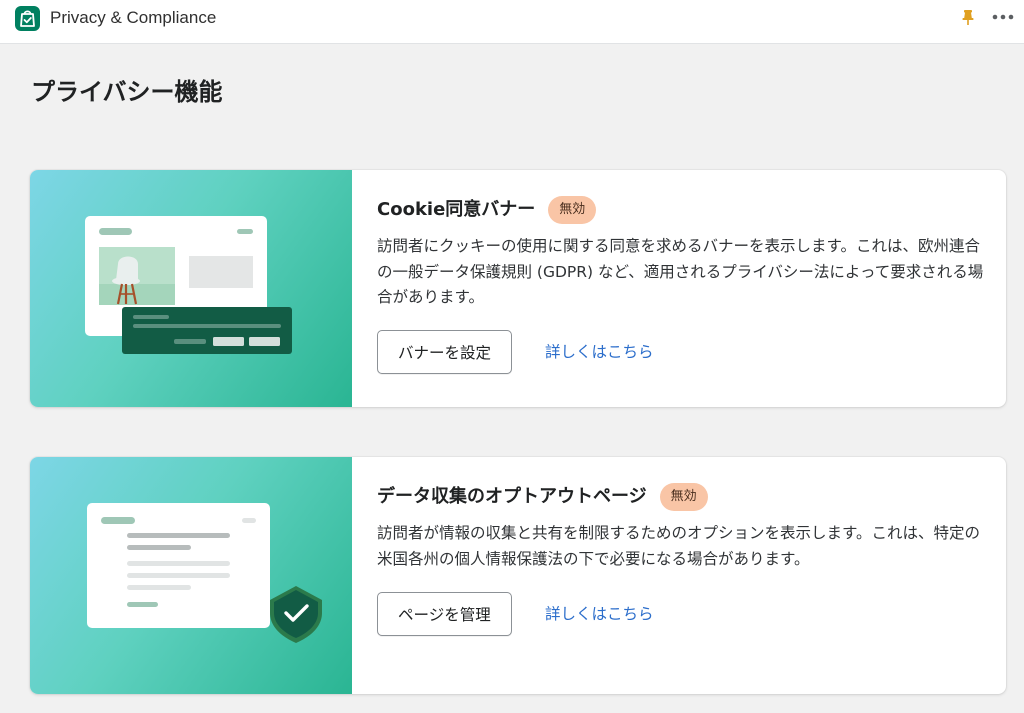 The image size is (1024, 713). Describe the element at coordinates (512, 496) in the screenshot. I see `card-title: データ収集のオプトアウトページ` at that location.